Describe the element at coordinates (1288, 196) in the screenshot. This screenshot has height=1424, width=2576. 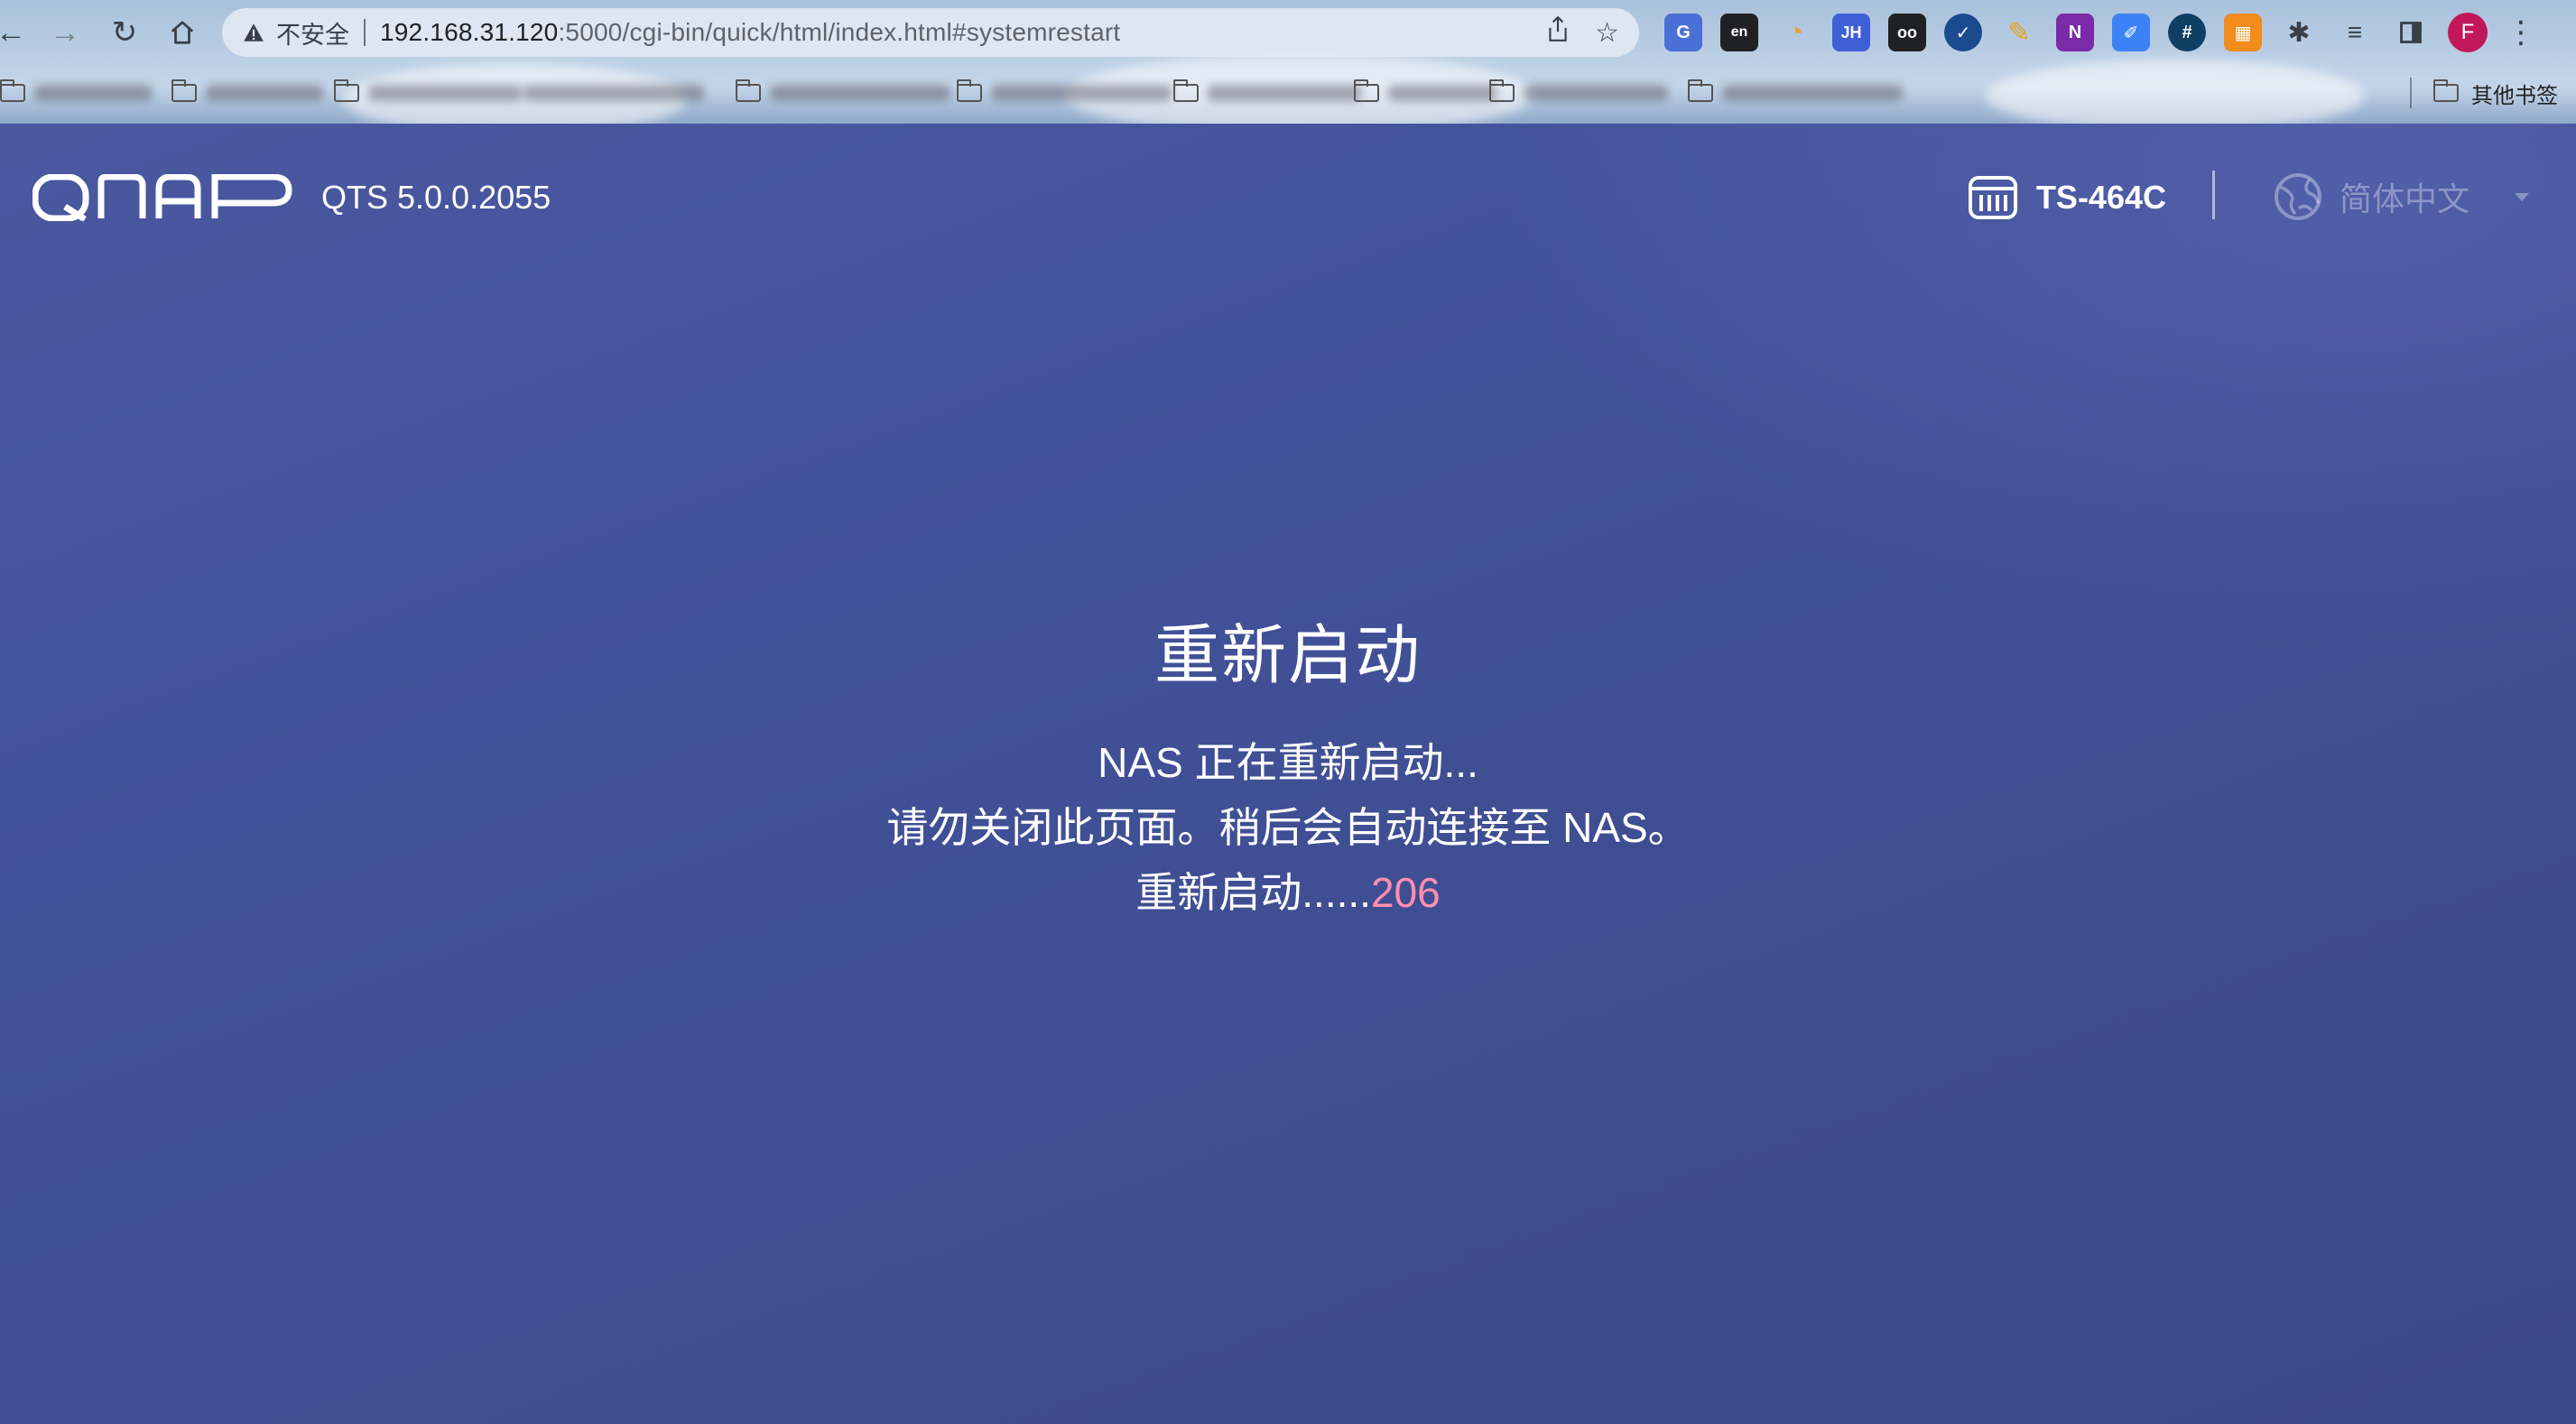
I see `qts-header: QTS 5.0.0.2055 TS-464C 简体中文` at that location.